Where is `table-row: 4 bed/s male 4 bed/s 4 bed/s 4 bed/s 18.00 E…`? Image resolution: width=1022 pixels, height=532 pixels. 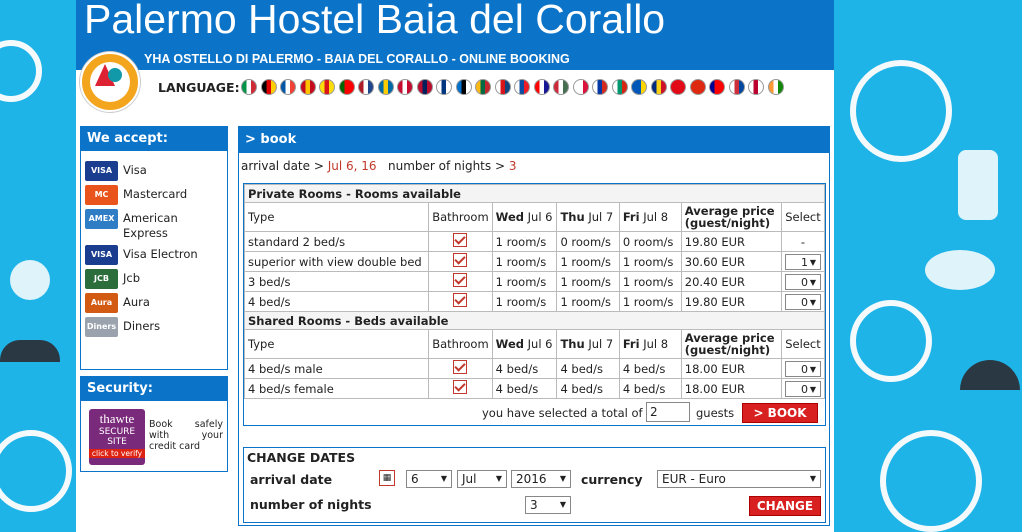 table-row: 4 bed/s male 4 bed/s 4 bed/s 4 bed/s 18.00 E… is located at coordinates (534, 368).